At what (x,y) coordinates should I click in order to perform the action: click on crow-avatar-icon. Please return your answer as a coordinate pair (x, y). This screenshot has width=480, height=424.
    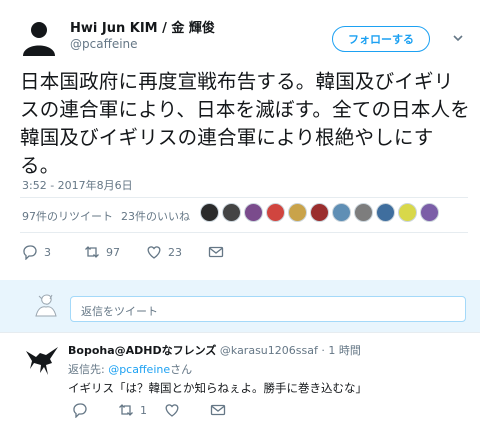
    Looking at the image, I should click on (42, 362).